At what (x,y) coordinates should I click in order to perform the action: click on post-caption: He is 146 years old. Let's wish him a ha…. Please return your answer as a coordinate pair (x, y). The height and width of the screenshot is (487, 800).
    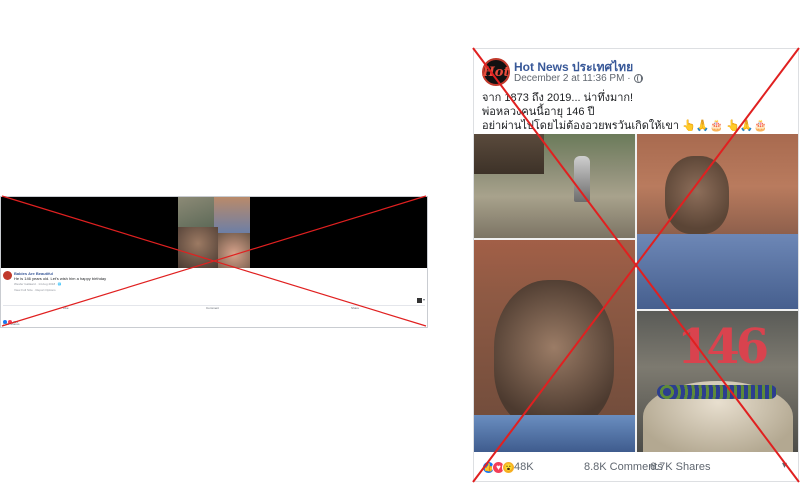
    Looking at the image, I should click on (60, 278).